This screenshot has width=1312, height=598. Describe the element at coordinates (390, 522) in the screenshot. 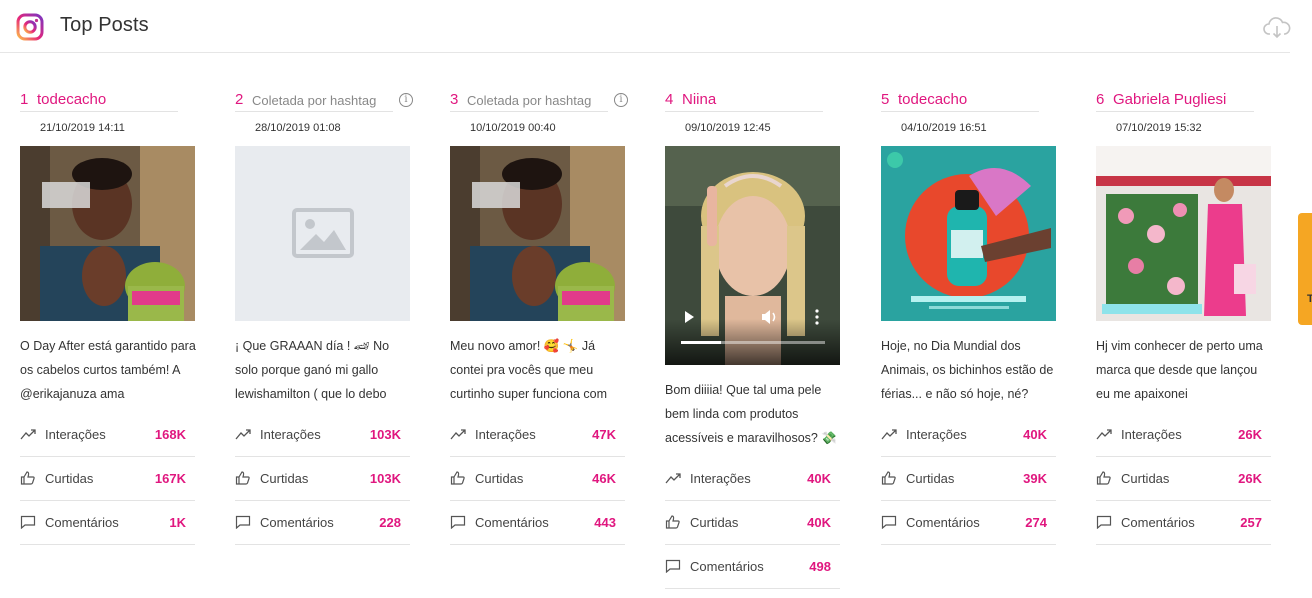

I see `metric-value: 228` at that location.